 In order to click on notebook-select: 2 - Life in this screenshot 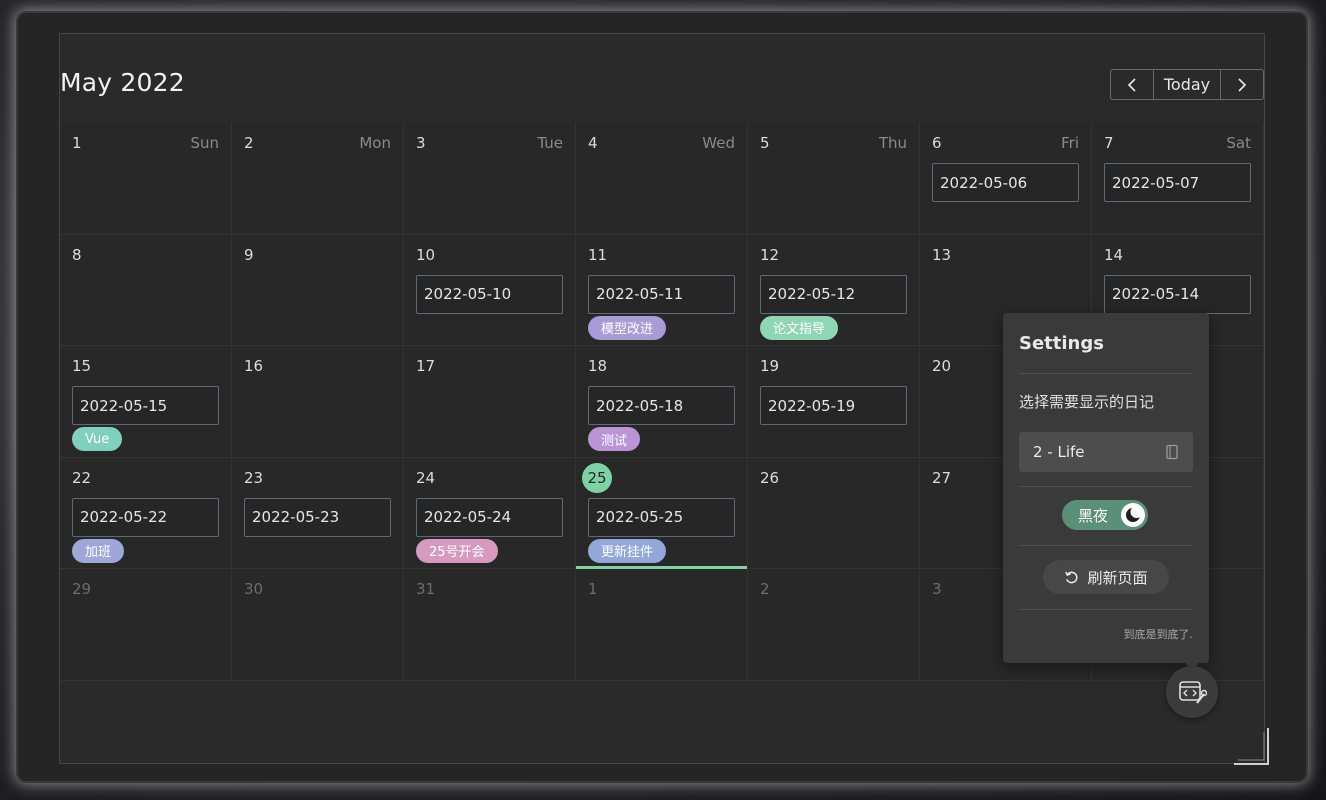, I will do `click(1106, 452)`.